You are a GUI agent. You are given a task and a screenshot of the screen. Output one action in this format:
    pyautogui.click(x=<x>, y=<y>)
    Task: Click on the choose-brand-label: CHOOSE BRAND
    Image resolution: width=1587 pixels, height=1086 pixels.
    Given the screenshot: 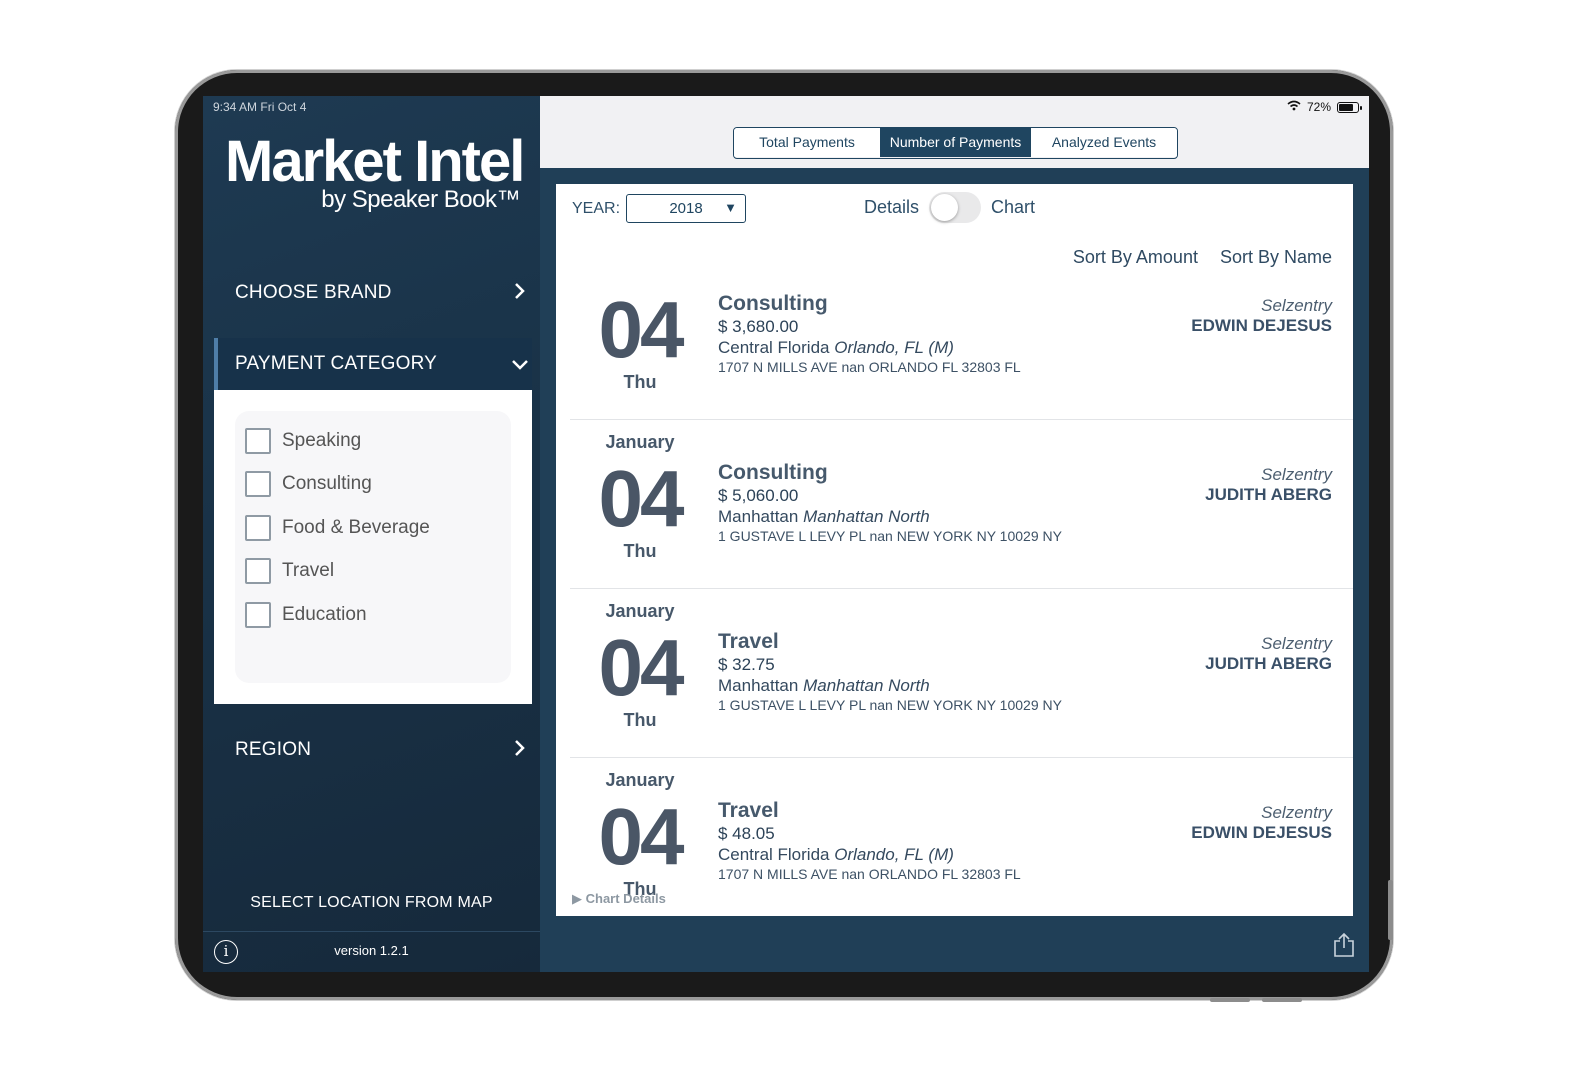 What is the action you would take?
    pyautogui.click(x=313, y=292)
    